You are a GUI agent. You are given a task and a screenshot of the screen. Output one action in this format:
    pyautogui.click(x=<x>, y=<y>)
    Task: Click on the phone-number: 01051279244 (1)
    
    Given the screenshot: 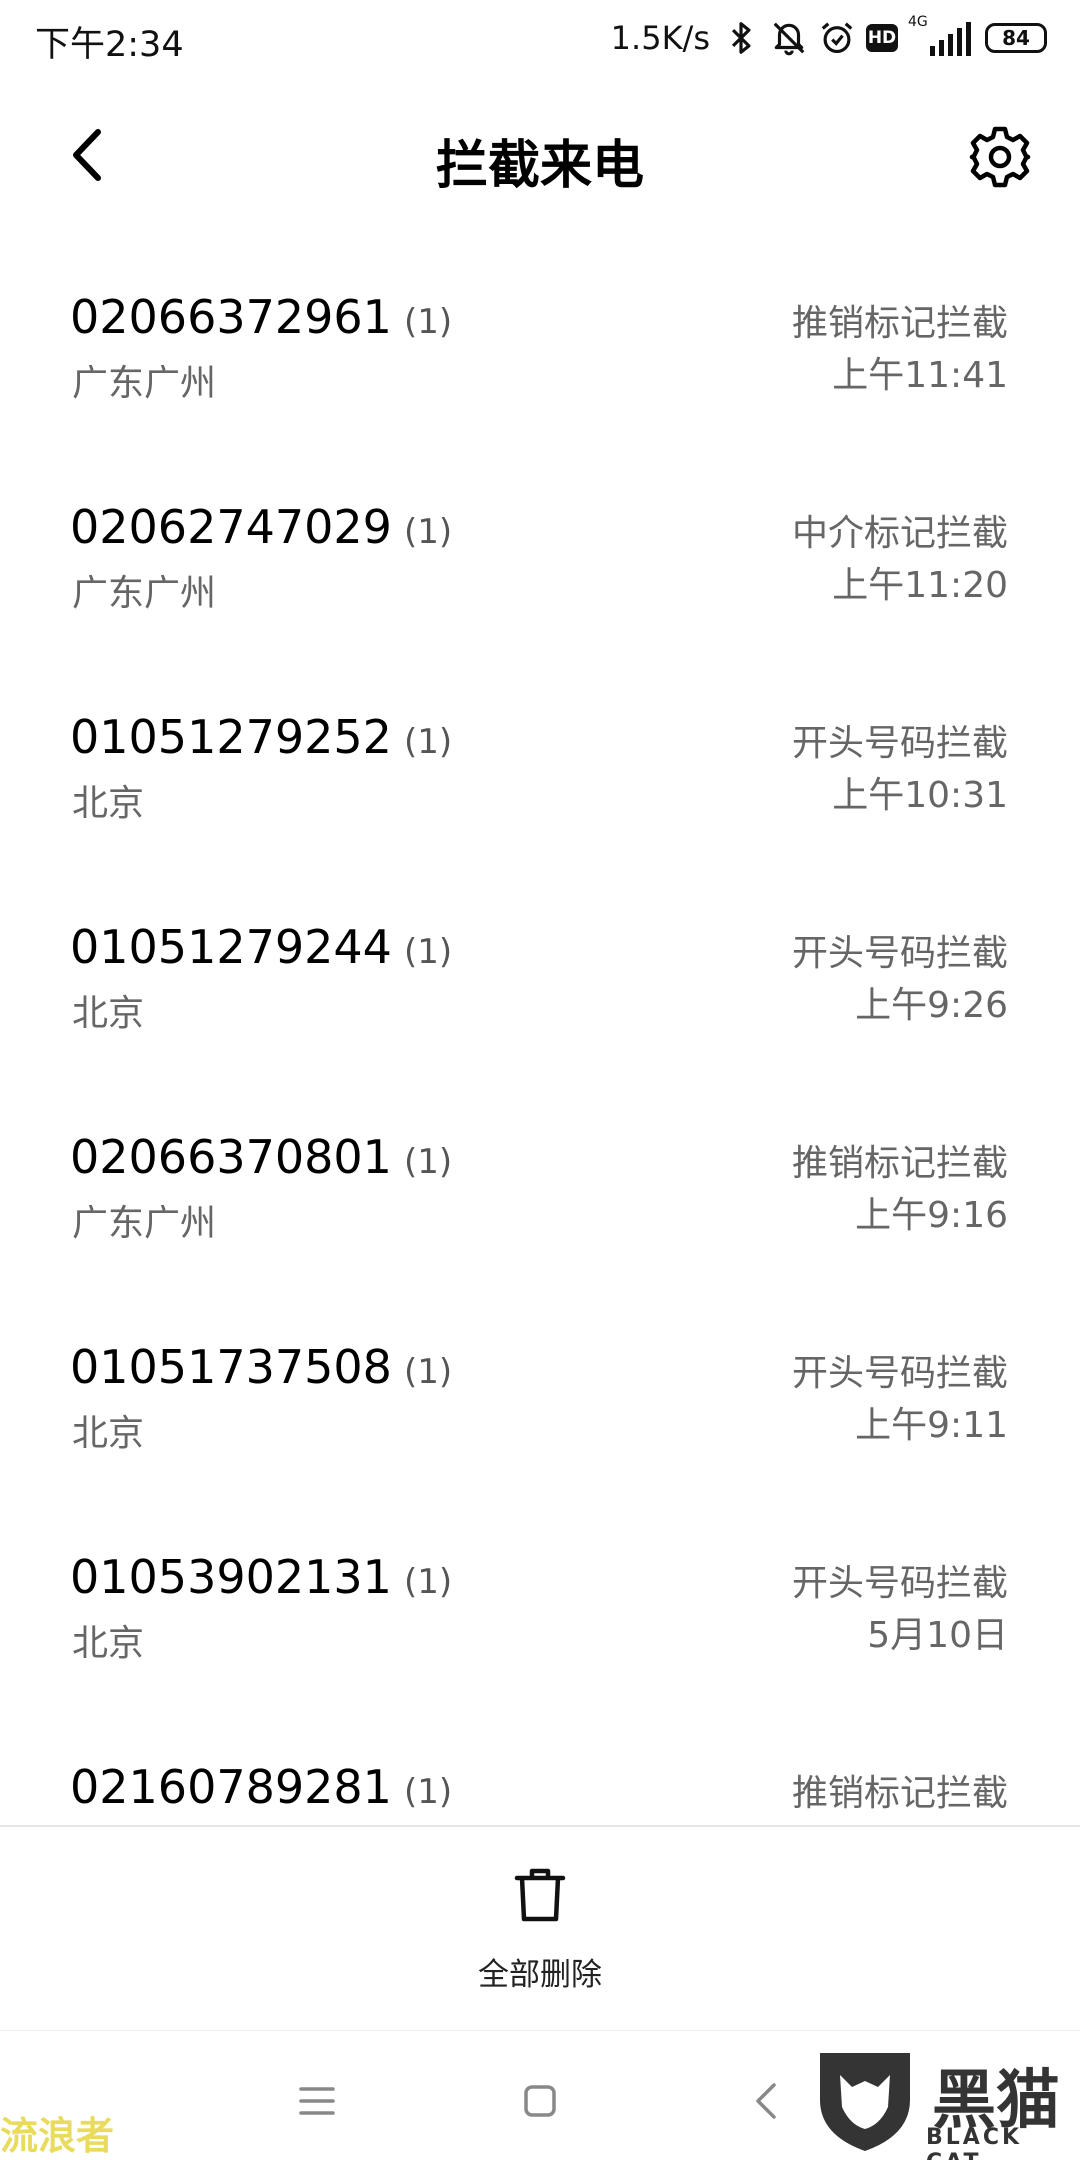 What is the action you would take?
    pyautogui.click(x=261, y=947)
    